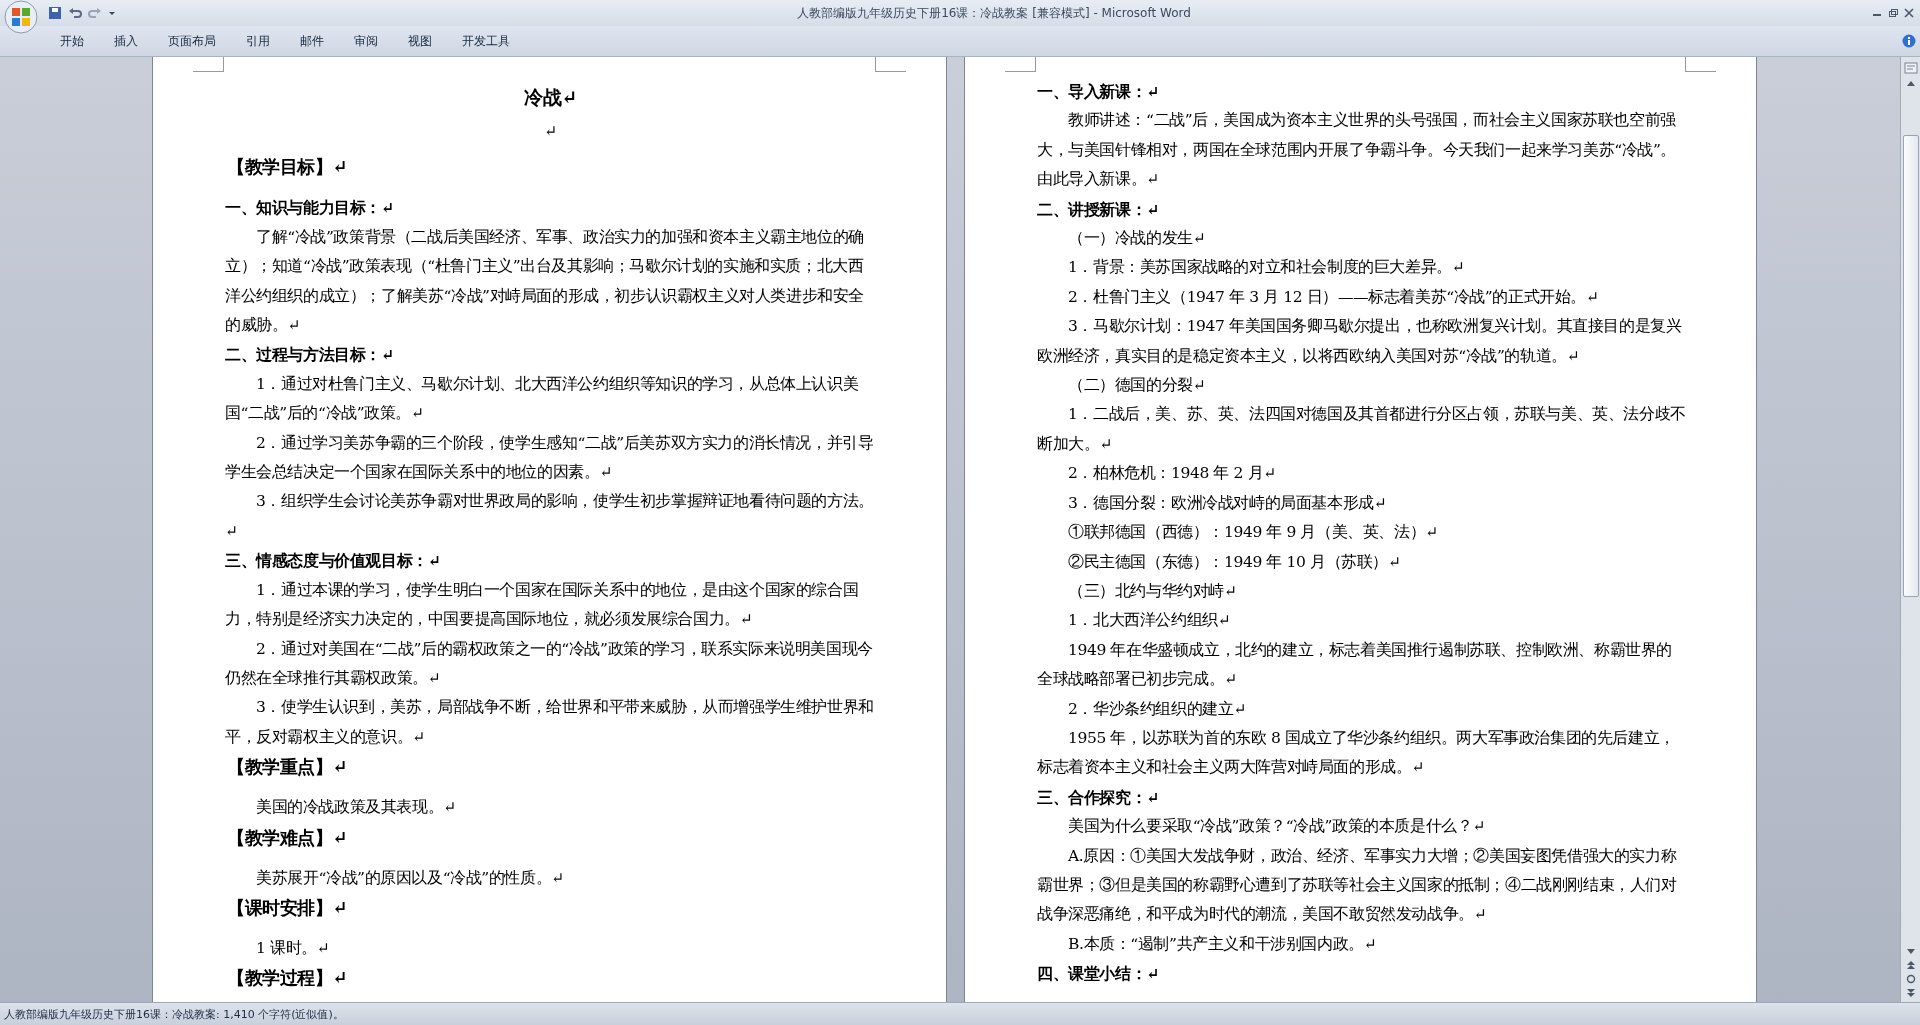 The width and height of the screenshot is (1920, 1025). Describe the element at coordinates (310, 355) in the screenshot. I see `subheading: 二、过程与方法目标：↵` at that location.